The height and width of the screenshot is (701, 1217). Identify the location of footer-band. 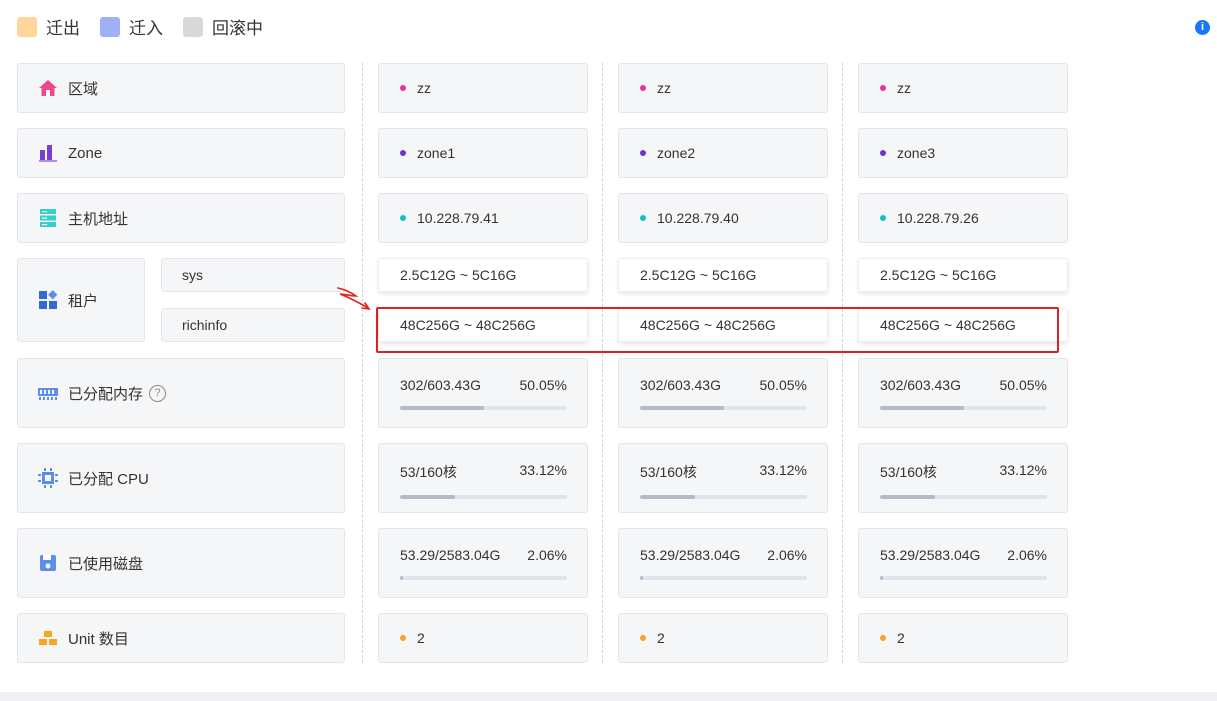
(608, 696).